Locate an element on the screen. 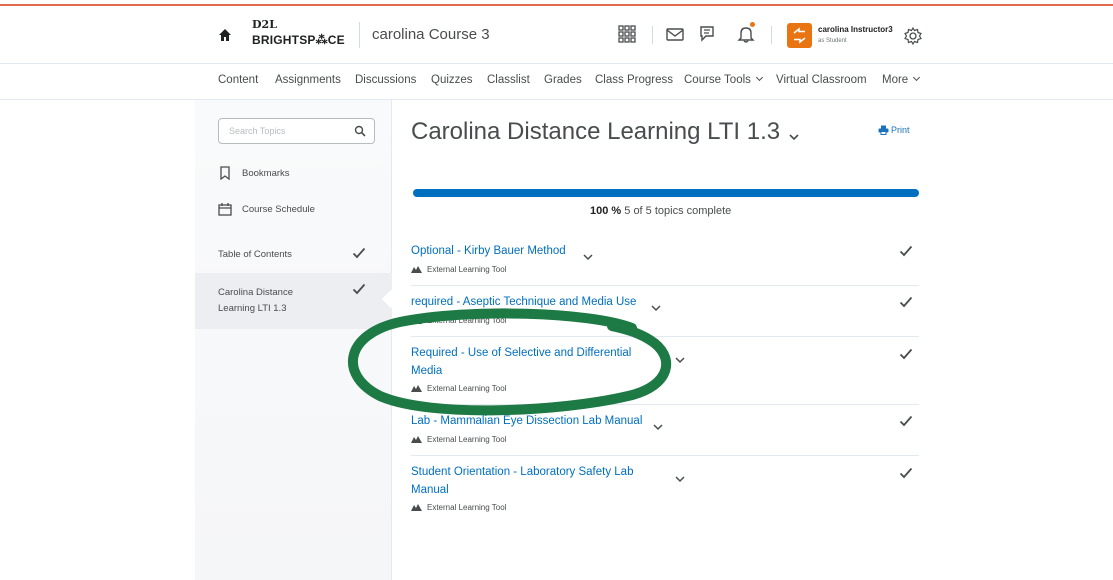  avatar is located at coordinates (799, 35).